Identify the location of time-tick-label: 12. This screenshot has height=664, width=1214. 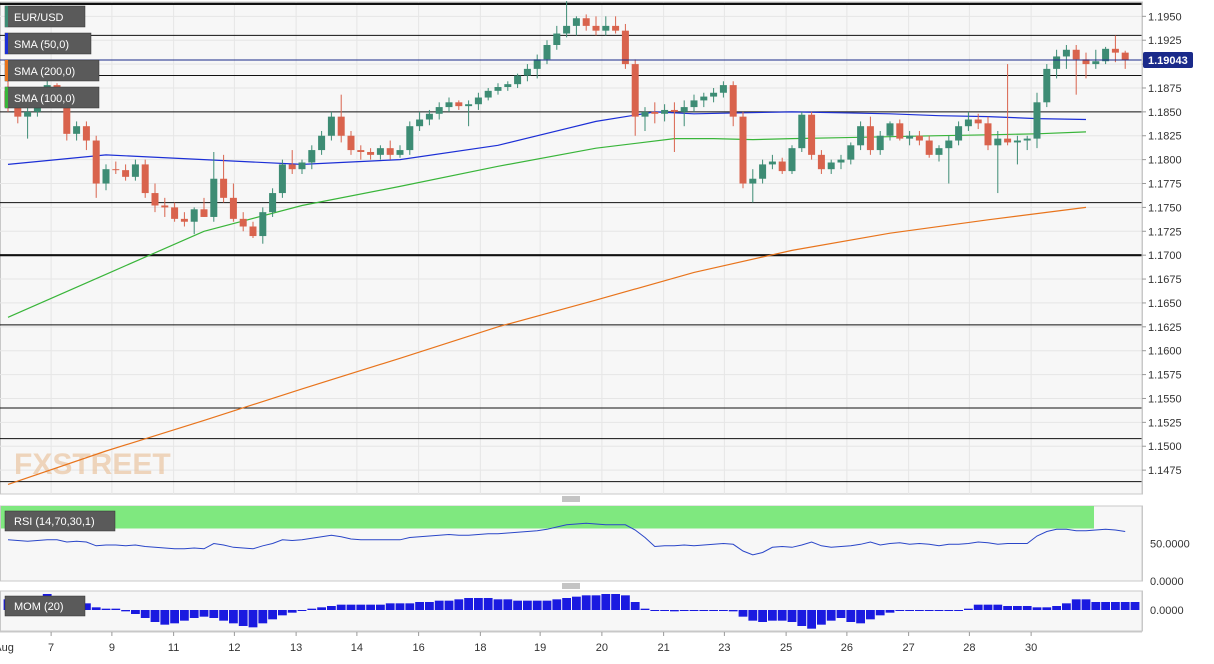
(234, 648).